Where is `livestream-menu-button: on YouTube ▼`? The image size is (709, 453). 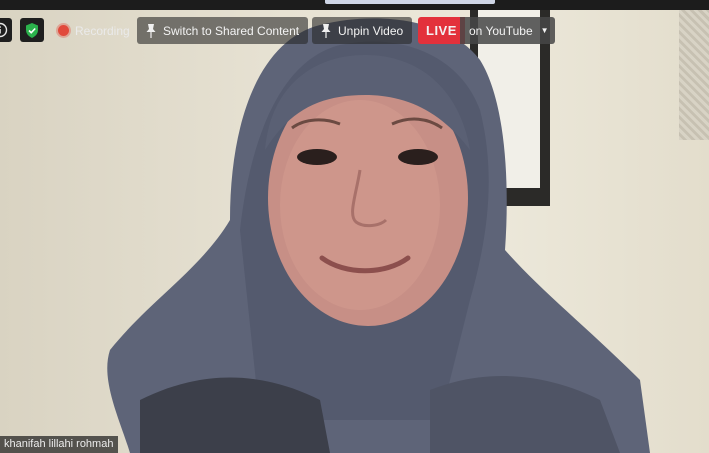 livestream-menu-button: on YouTube ▼ is located at coordinates (507, 30).